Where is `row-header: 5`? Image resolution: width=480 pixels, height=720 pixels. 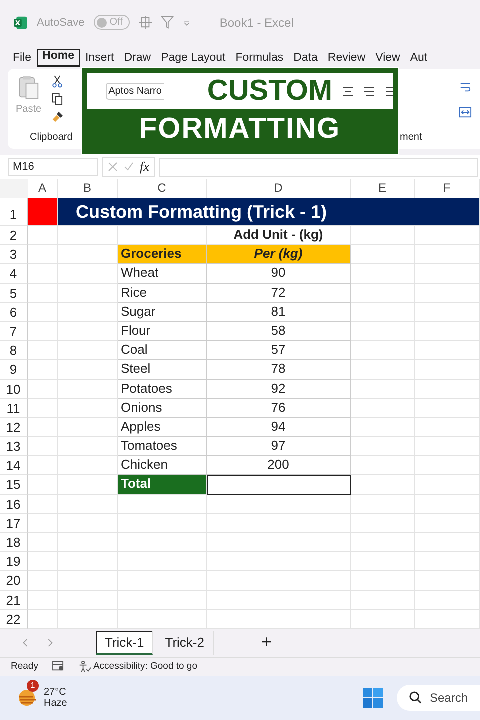
row-header: 5 is located at coordinates (14, 293).